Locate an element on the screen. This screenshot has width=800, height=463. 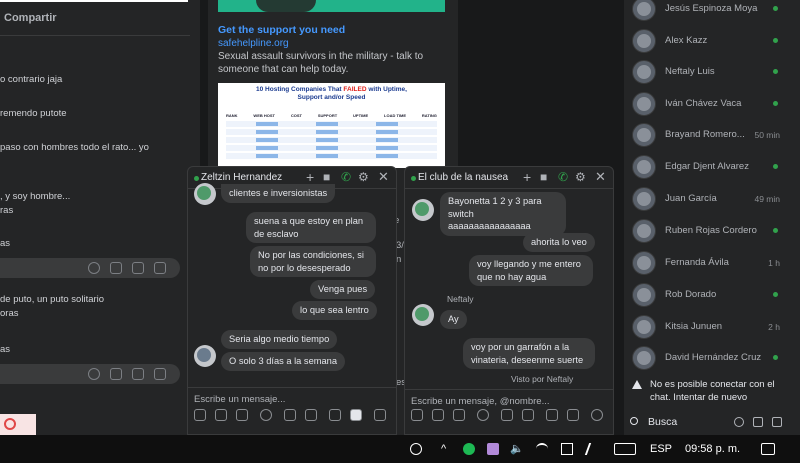
message-bubble: Venga pues is located at coordinates (343, 289).